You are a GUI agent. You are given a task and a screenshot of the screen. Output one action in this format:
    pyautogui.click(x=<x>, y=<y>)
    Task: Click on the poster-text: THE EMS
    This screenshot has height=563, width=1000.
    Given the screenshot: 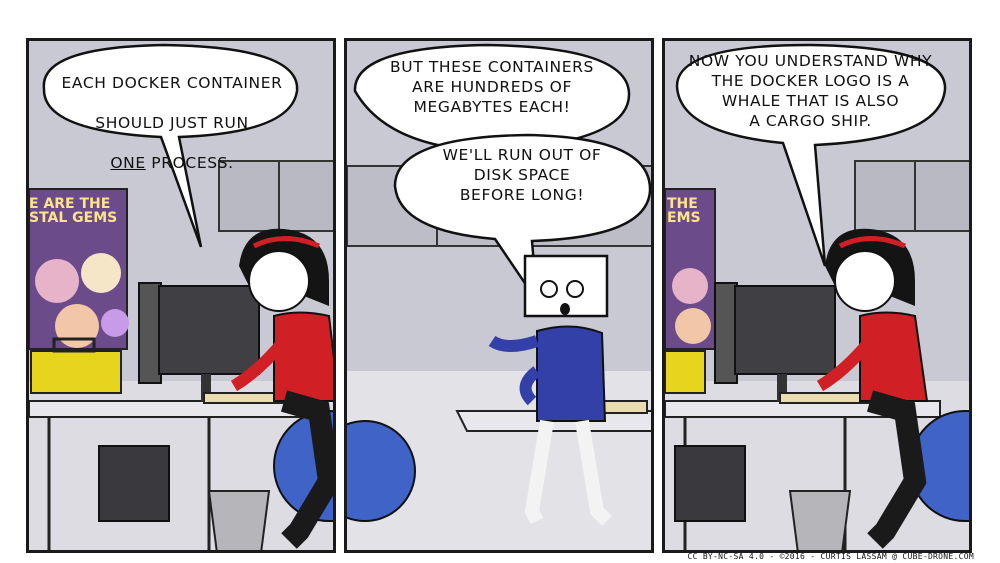 What is the action you would take?
    pyautogui.click(x=684, y=211)
    